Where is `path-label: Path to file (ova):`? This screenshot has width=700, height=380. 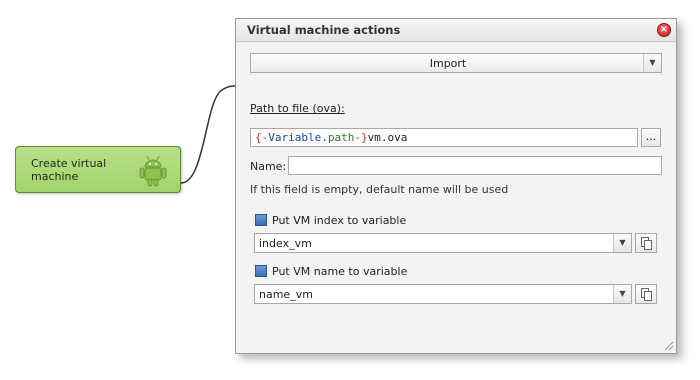 path-label: Path to file (ova): is located at coordinates (297, 108).